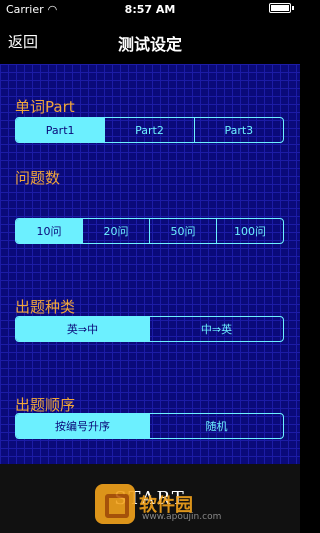 This screenshot has width=320, height=533. What do you see at coordinates (83, 426) in the screenshot?
I see `segment-ascending: 按编号升序` at bounding box center [83, 426].